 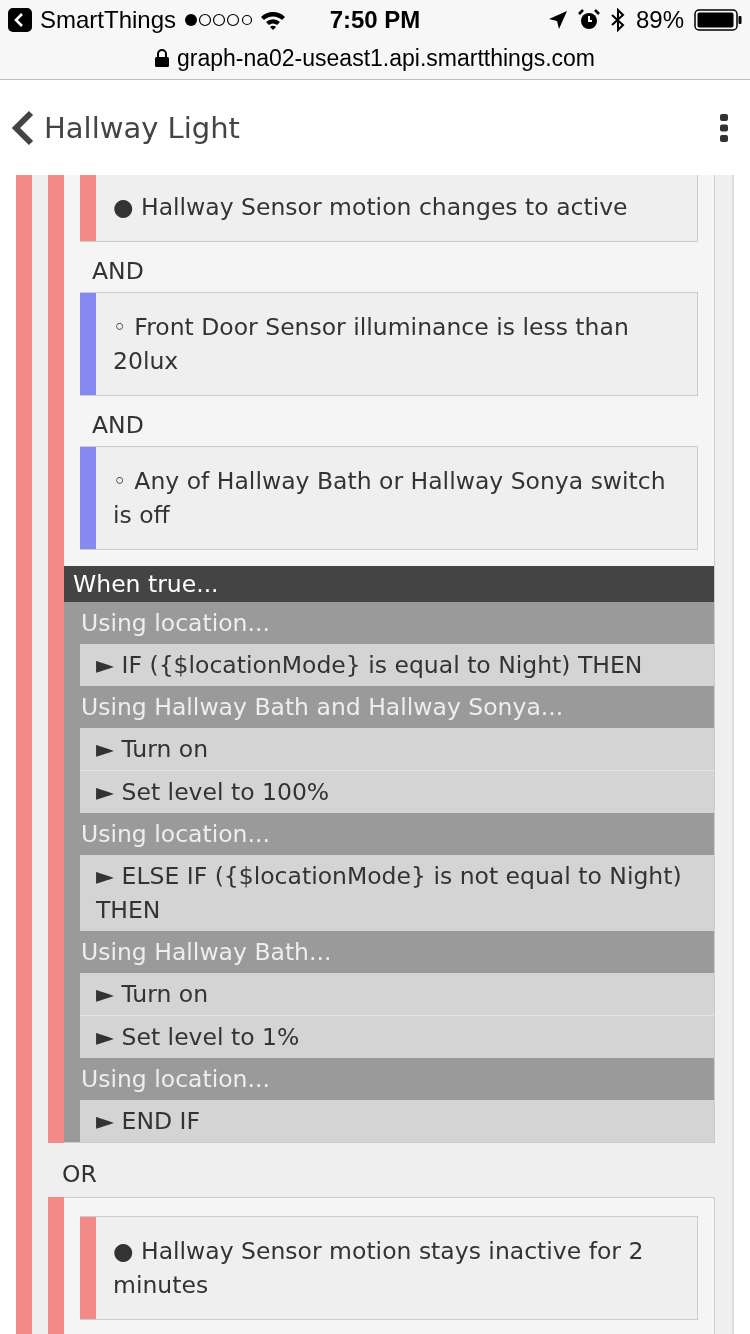 What do you see at coordinates (659, 20) in the screenshot?
I see `battery-percent: 89%` at bounding box center [659, 20].